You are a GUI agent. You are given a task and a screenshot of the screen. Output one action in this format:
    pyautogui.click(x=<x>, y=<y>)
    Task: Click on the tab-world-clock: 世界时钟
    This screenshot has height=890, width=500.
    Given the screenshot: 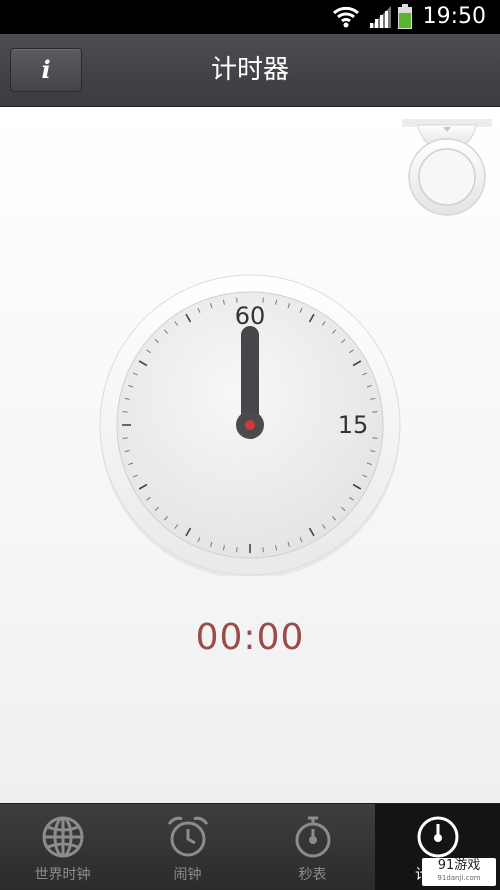 What is the action you would take?
    pyautogui.click(x=62, y=847)
    